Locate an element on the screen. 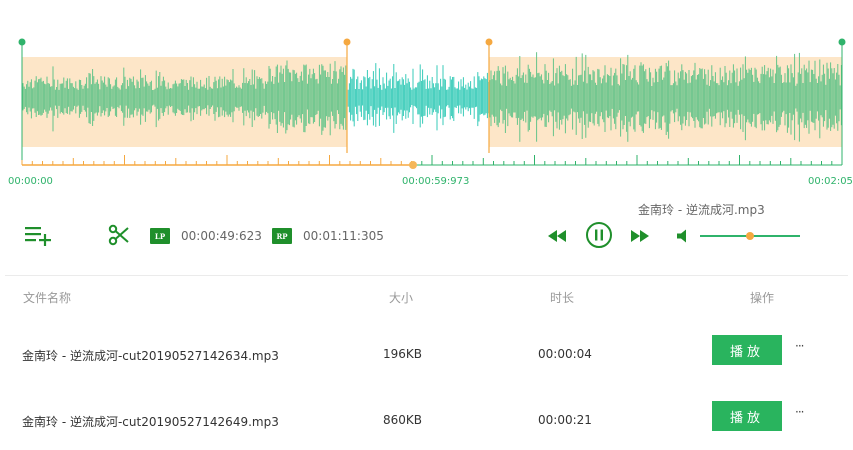  cut-button is located at coordinates (119, 235).